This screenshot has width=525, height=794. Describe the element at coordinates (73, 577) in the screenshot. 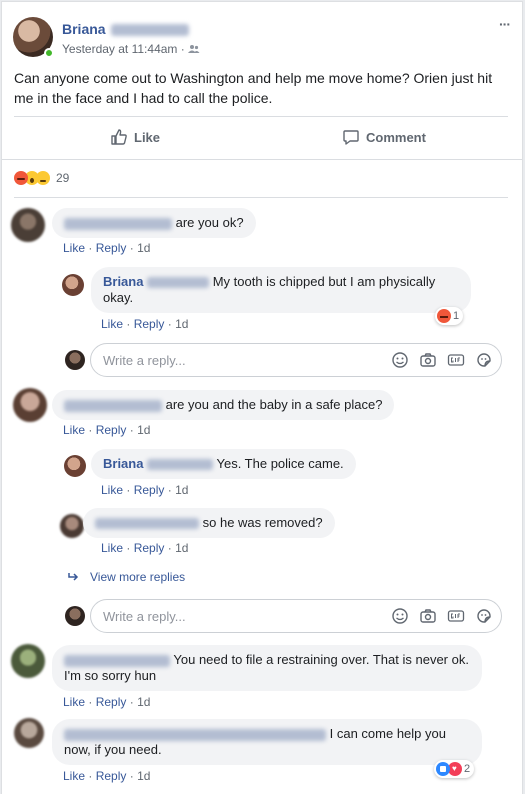

I see `reply-arrow-icon` at that location.